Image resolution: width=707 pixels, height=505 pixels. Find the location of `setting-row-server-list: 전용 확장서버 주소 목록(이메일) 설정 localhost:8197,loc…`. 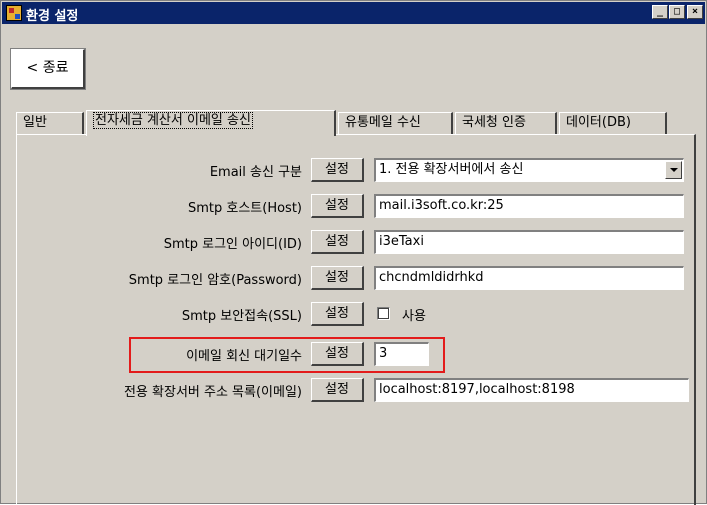

setting-row-server-list: 전용 확장서버 주소 목록(이메일) 설정 localhost:8197,loc… is located at coordinates (351, 391).